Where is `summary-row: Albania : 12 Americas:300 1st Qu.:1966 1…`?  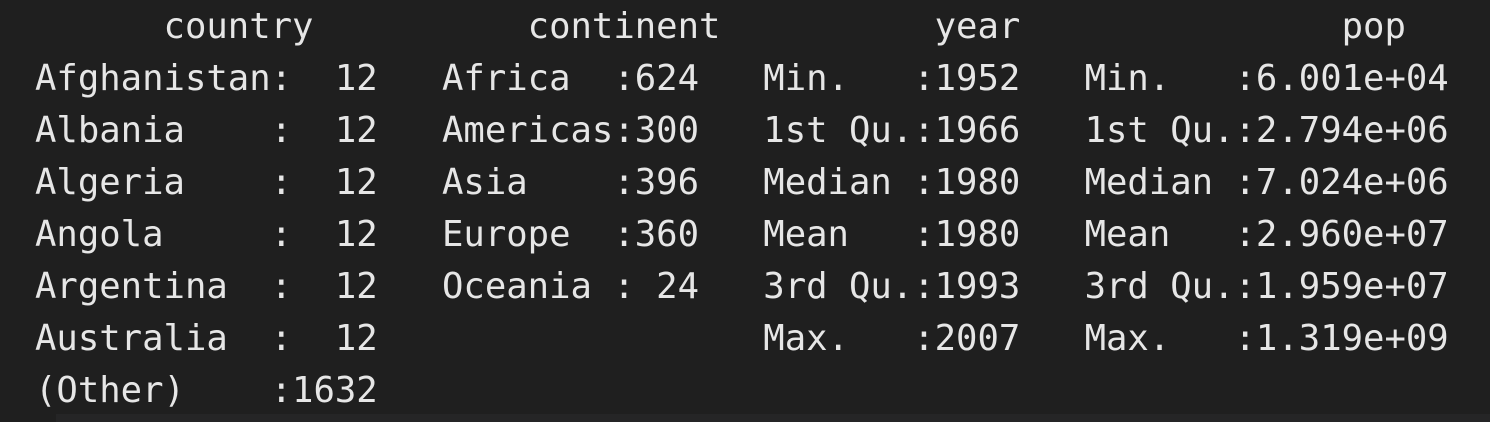 summary-row: Albania : 12 Americas:300 1st Qu.:1966 1… is located at coordinates (762, 130).